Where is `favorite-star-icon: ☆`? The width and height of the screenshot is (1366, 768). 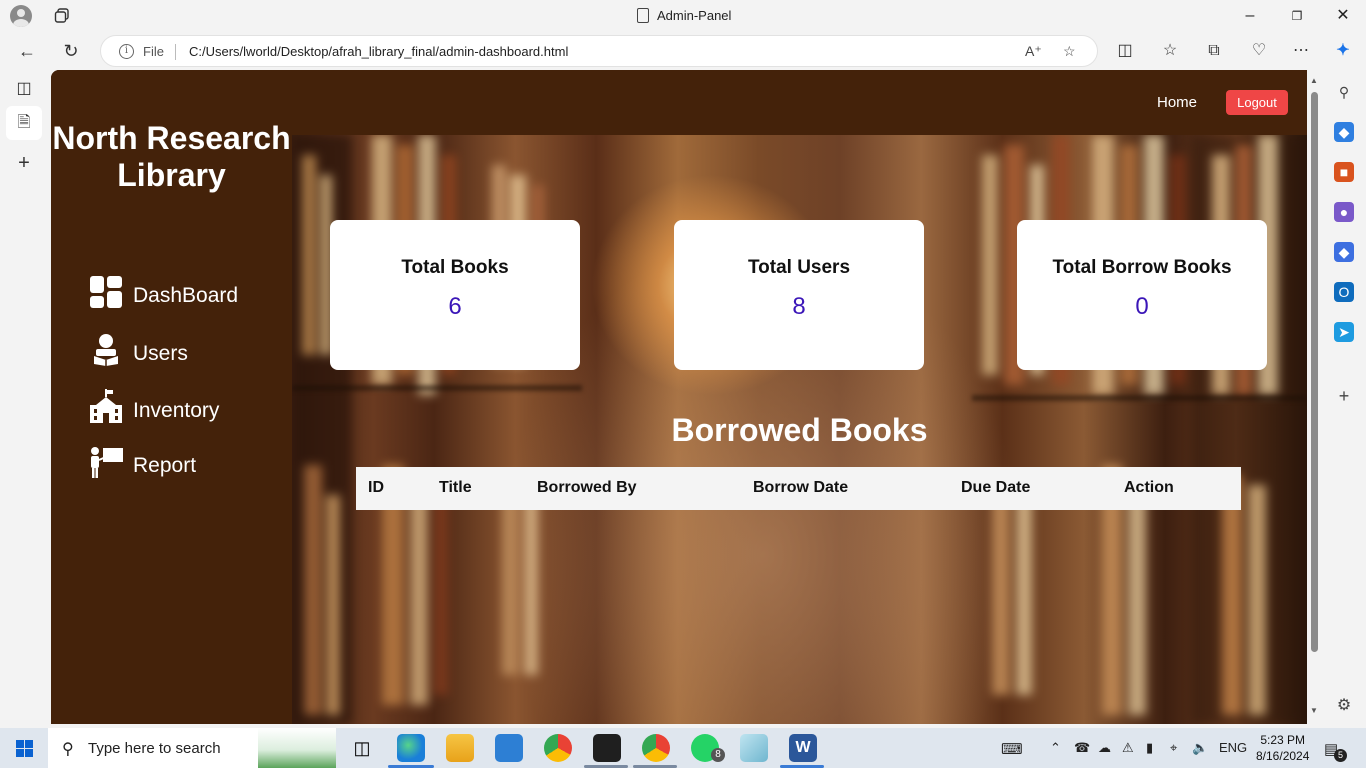 favorite-star-icon: ☆ is located at coordinates (1069, 51).